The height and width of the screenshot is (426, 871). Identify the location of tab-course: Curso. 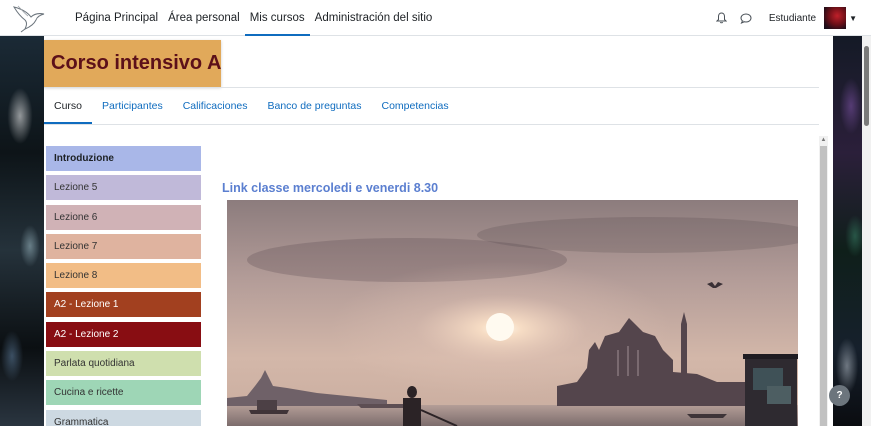
(68, 106).